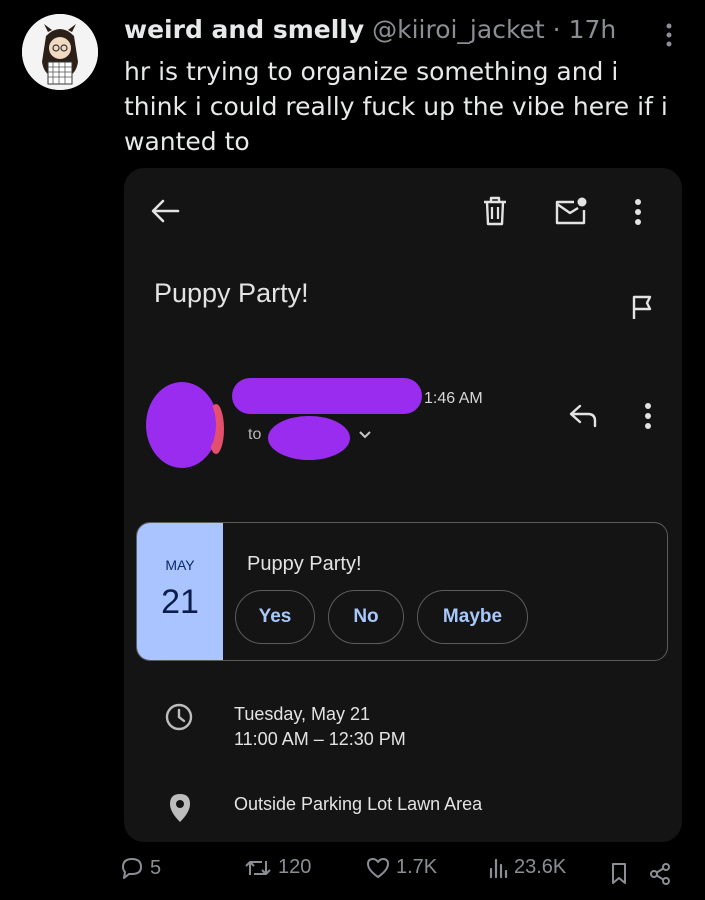 The image size is (705, 900). Describe the element at coordinates (179, 717) in the screenshot. I see `clock-icon` at that location.